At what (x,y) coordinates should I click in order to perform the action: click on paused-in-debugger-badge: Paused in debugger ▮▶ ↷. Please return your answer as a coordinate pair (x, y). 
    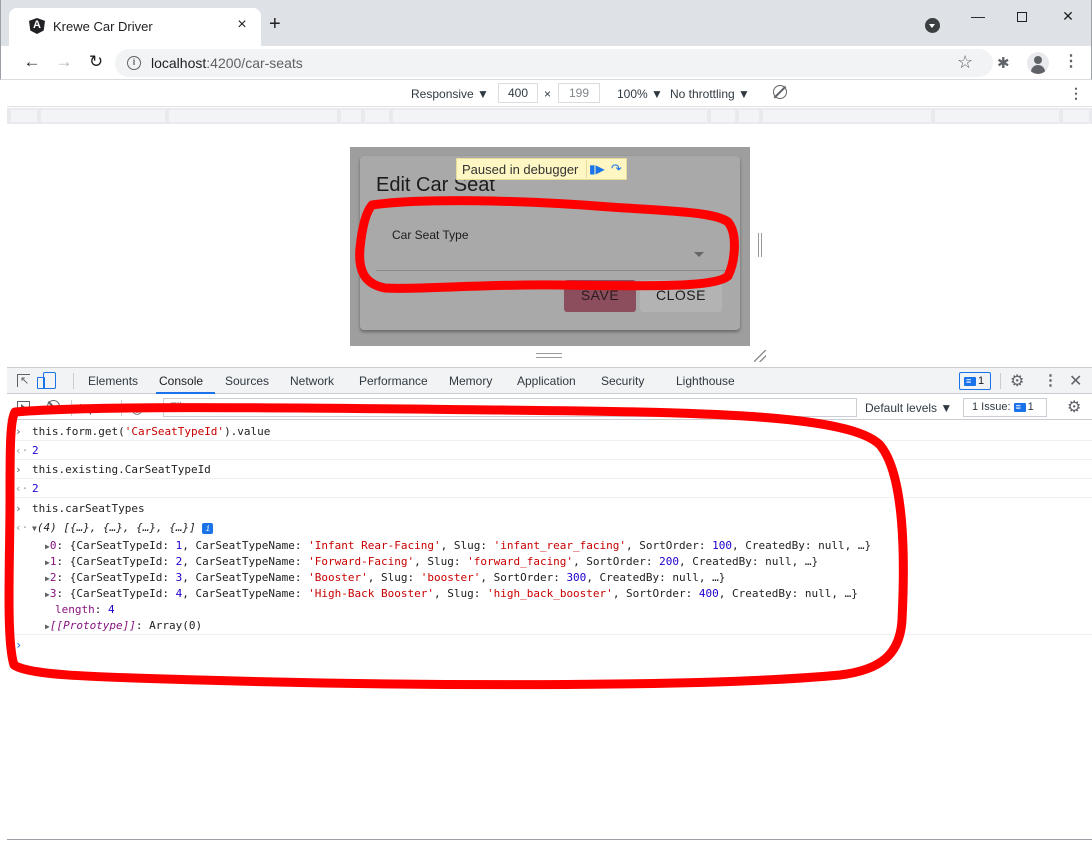
    Looking at the image, I should click on (542, 169).